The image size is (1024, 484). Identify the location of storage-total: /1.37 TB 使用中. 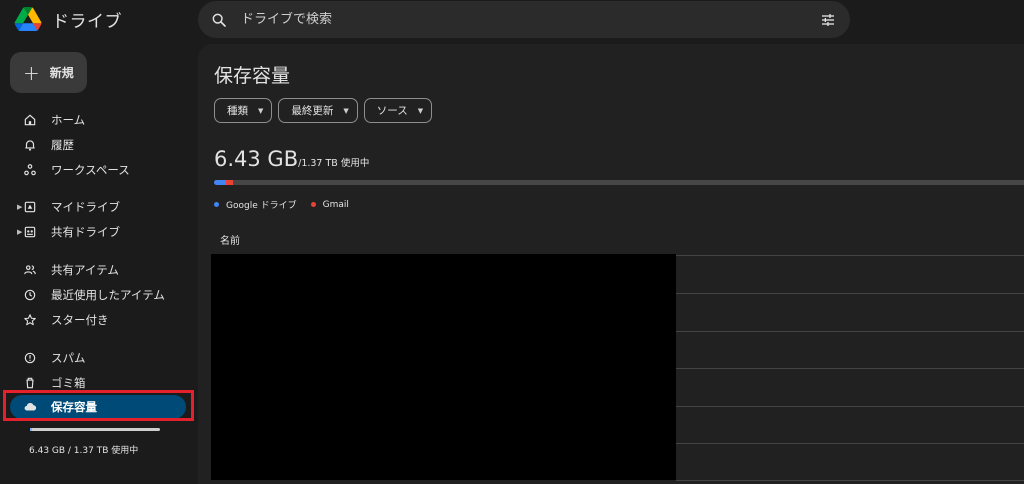
(334, 163).